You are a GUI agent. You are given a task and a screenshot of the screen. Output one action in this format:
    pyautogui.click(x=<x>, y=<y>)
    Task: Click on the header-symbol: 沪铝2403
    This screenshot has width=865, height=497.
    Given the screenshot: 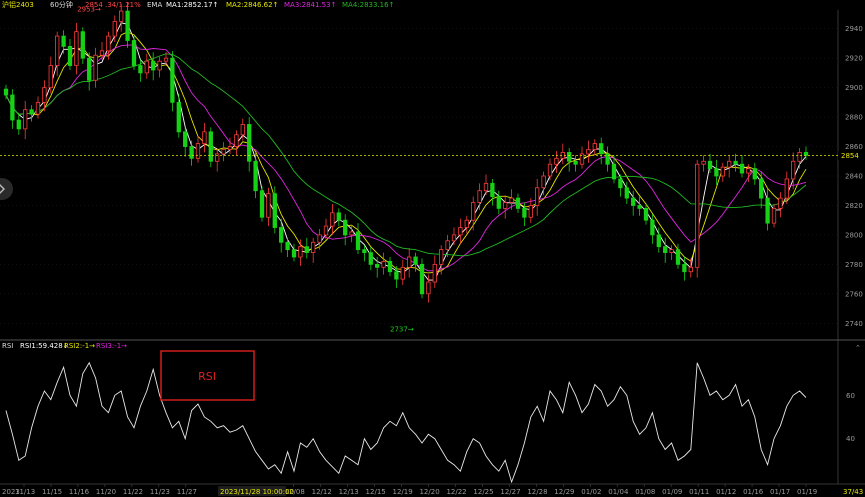 What is the action you would take?
    pyautogui.click(x=18, y=4)
    